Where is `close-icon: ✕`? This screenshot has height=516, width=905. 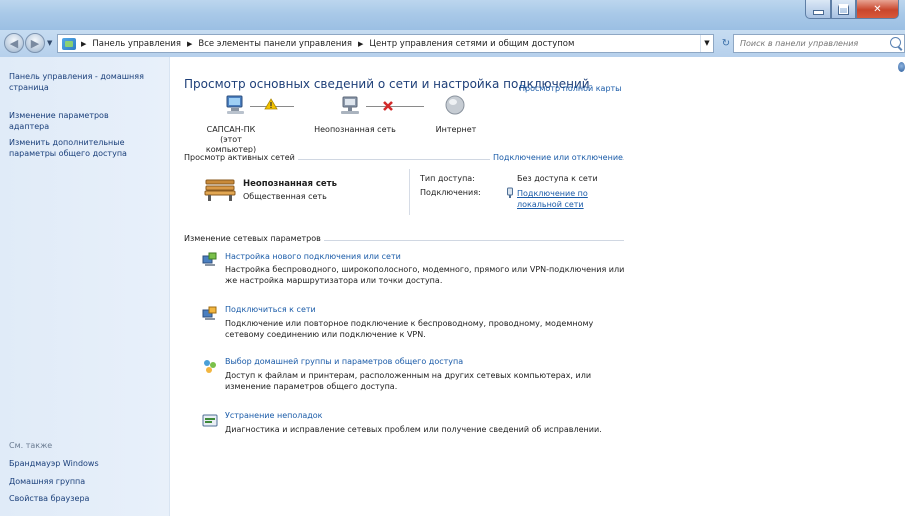 close-icon: ✕ is located at coordinates (877, 9).